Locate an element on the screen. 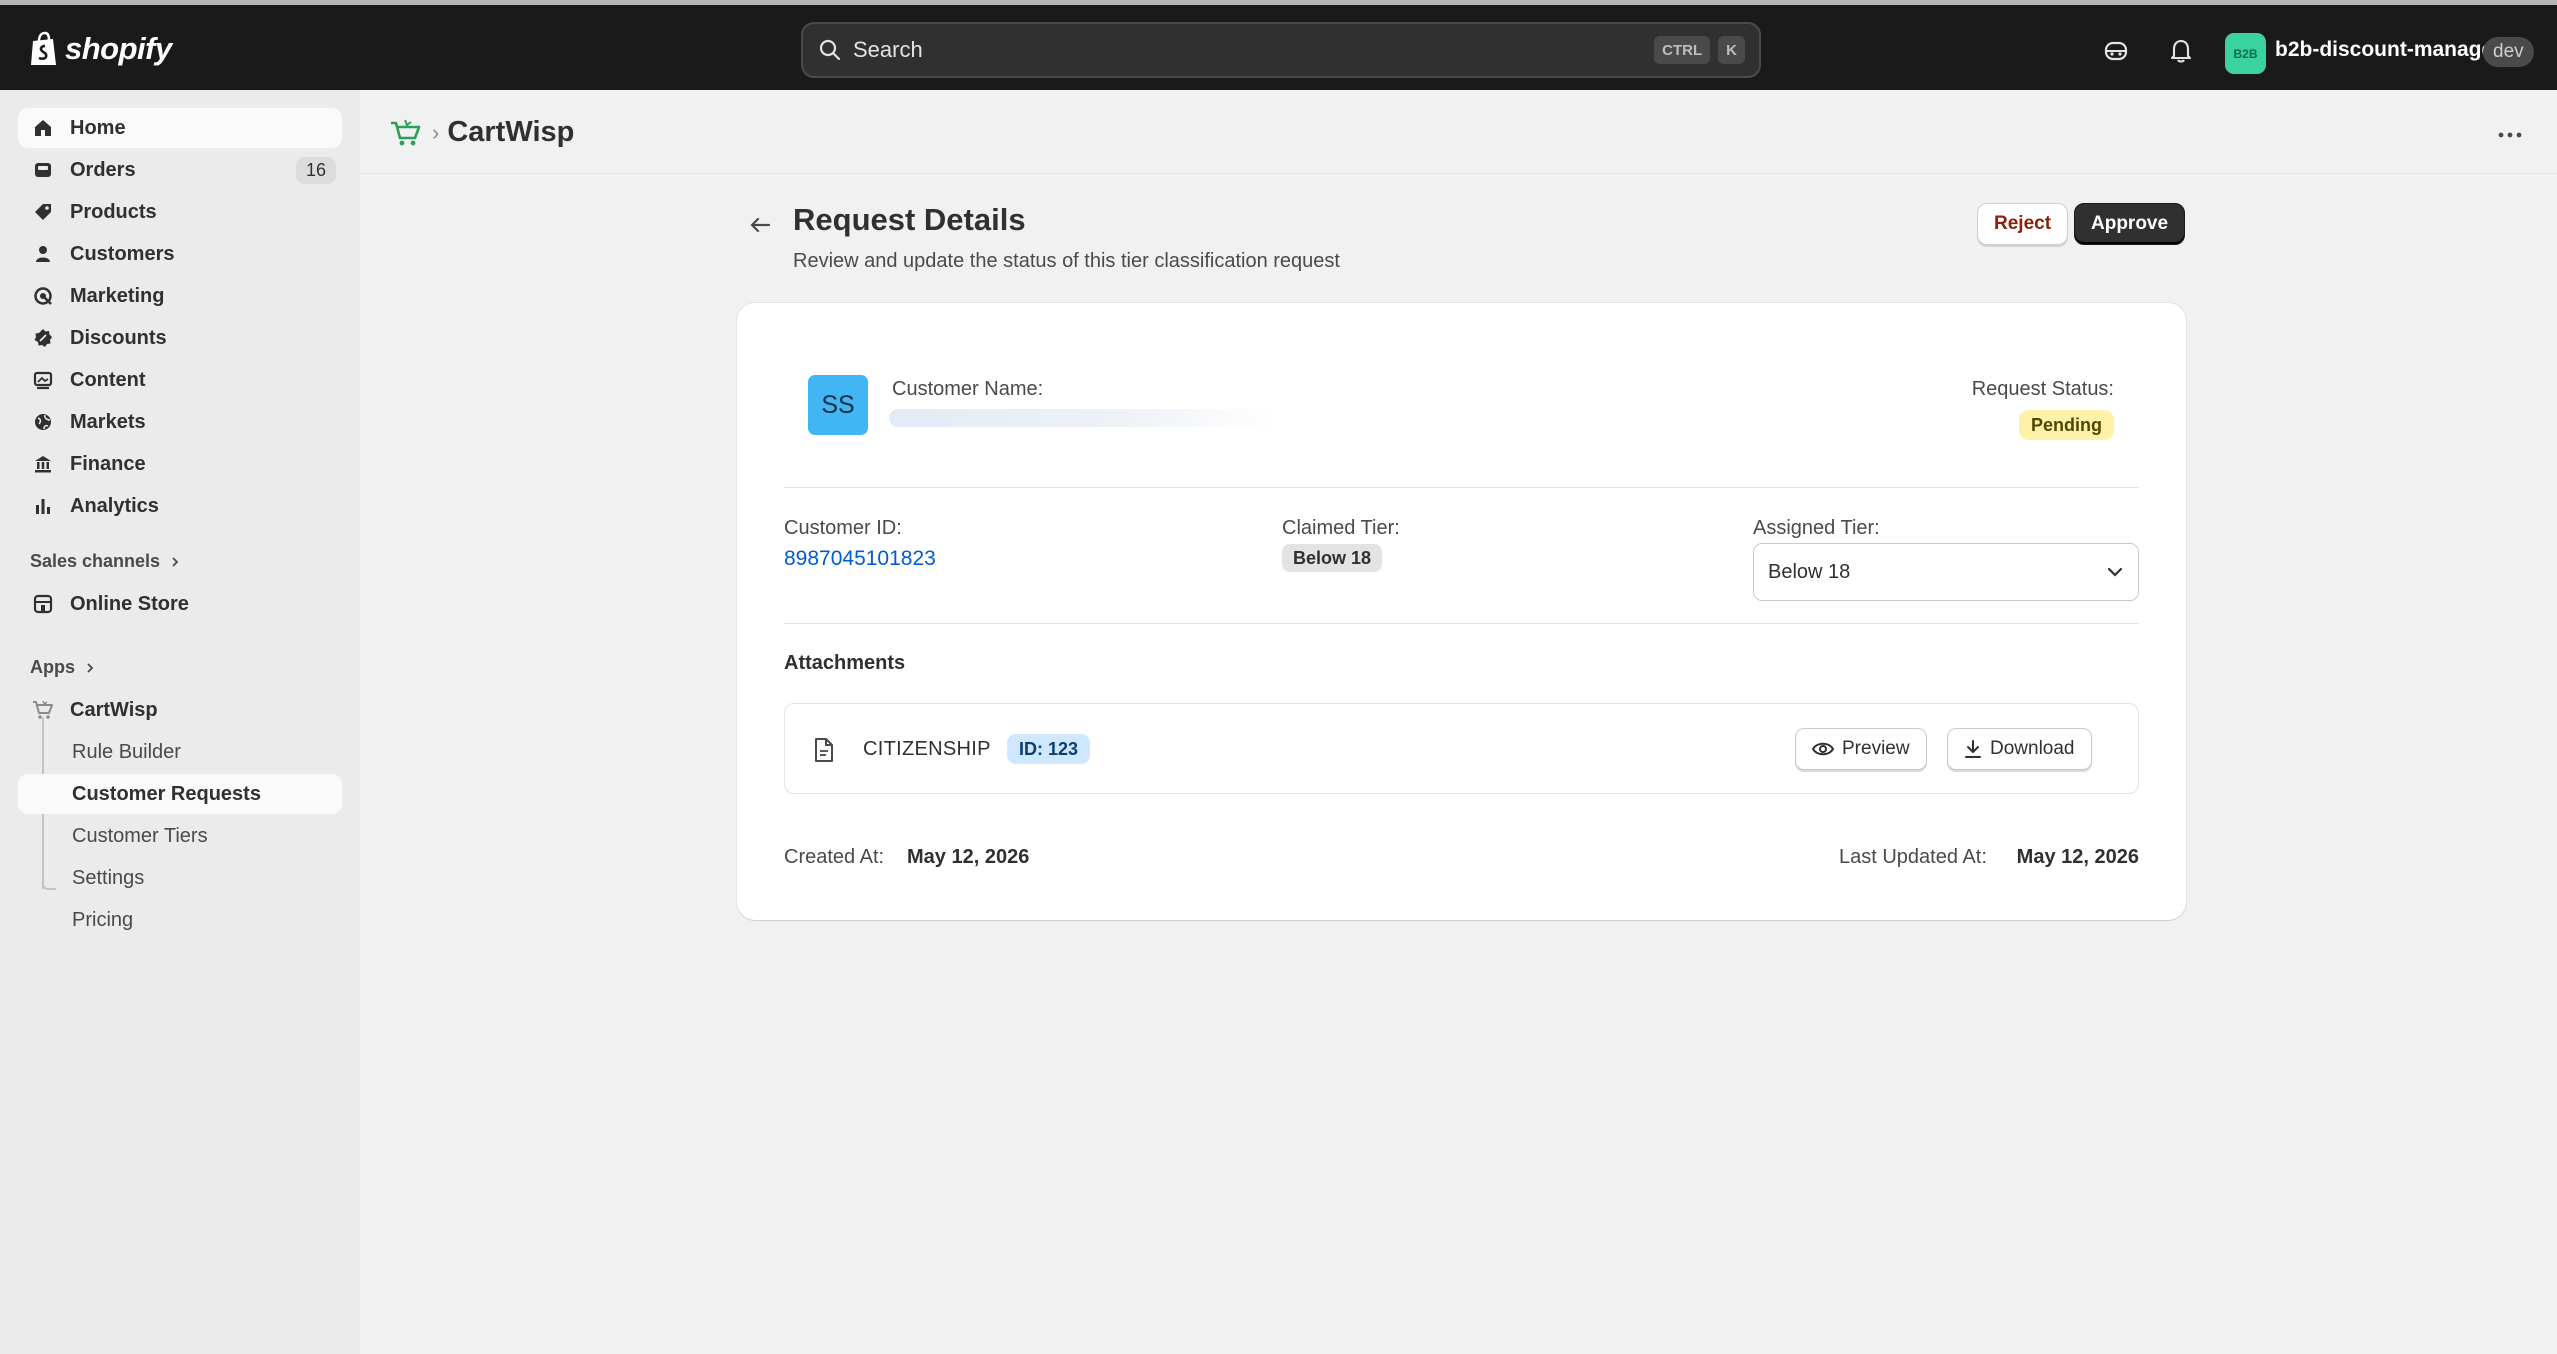  sidebar-item-finance: Finance is located at coordinates (180, 464).